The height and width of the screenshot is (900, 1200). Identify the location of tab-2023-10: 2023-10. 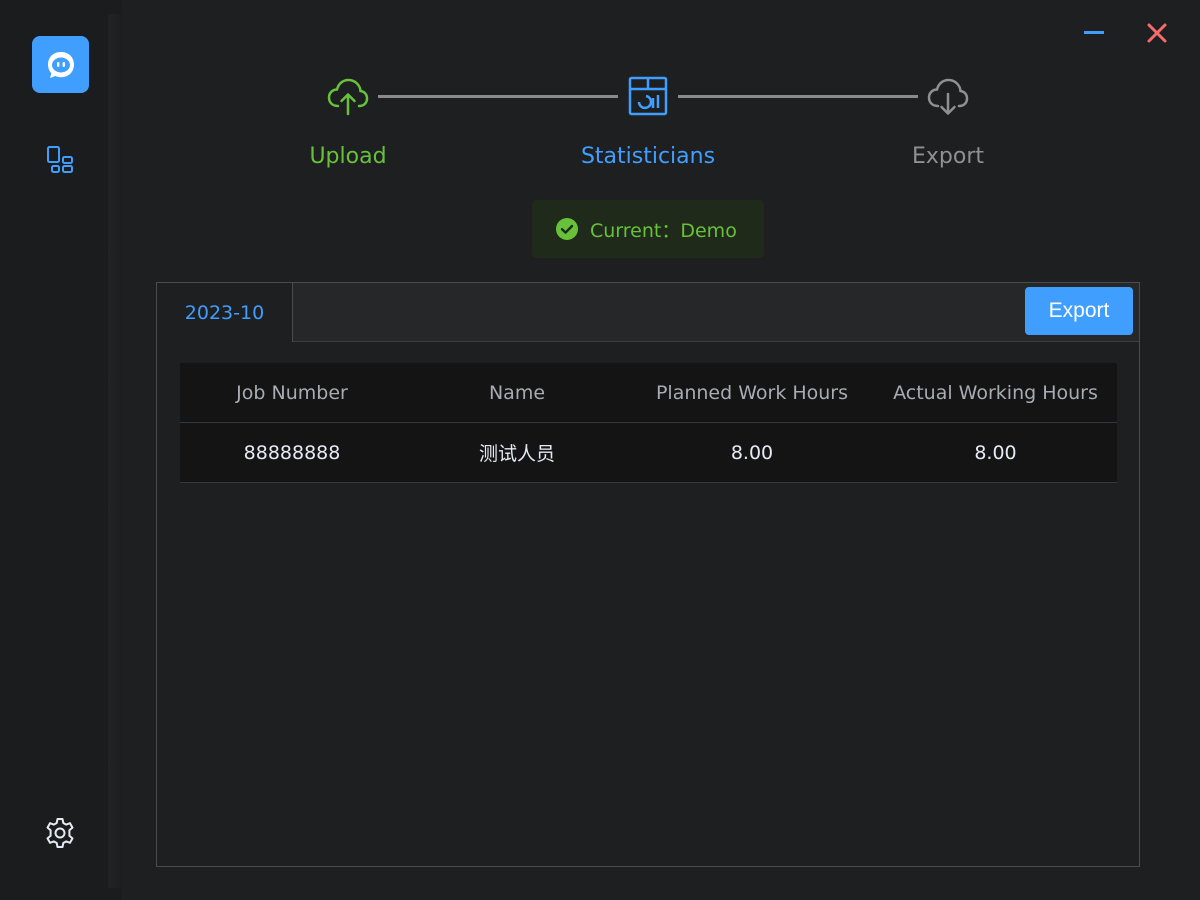
(225, 312).